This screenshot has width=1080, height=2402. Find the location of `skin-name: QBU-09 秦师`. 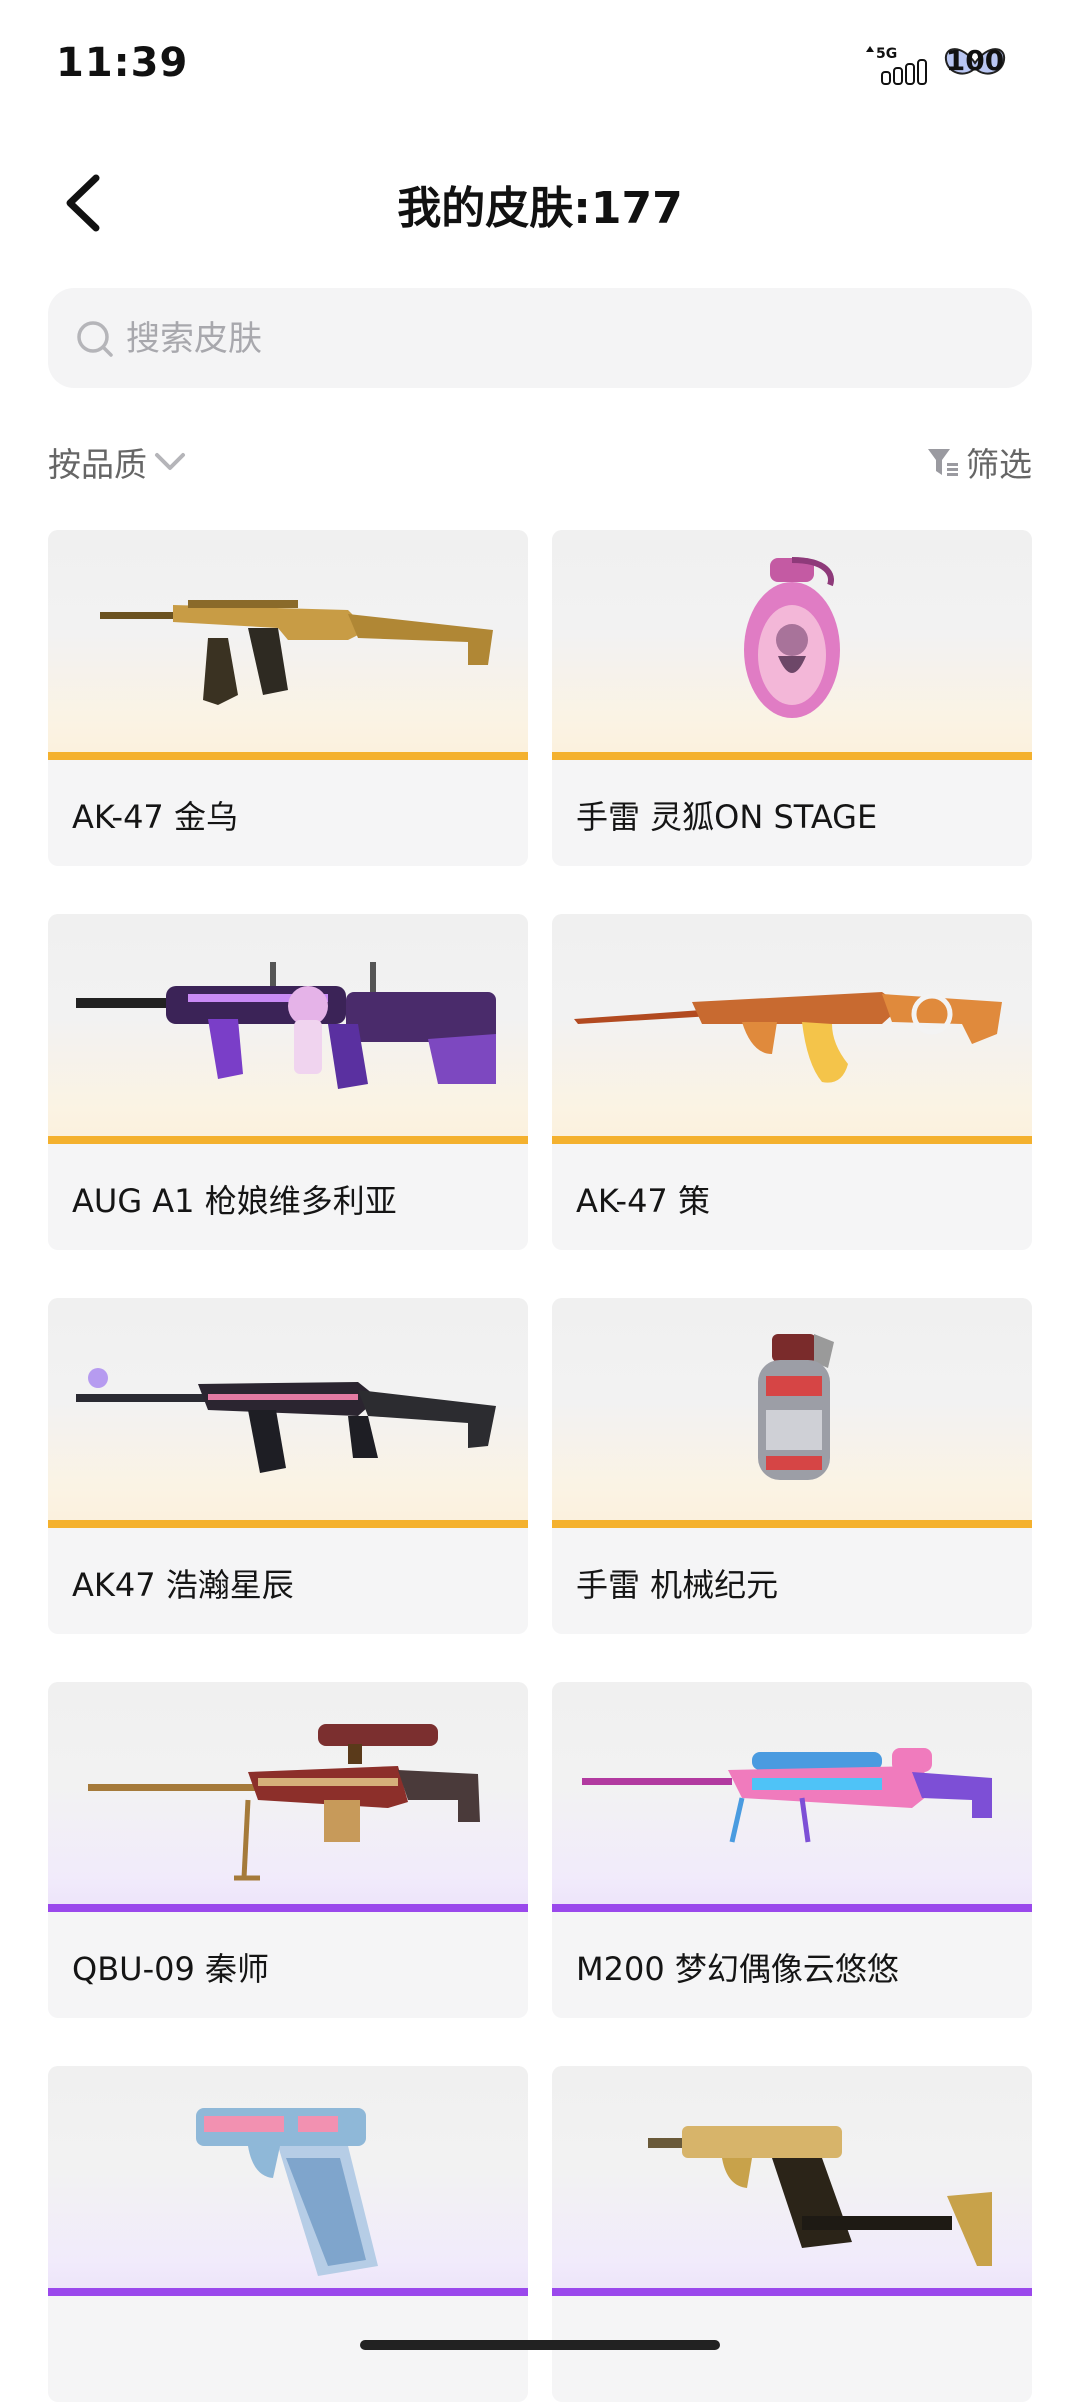

skin-name: QBU-09 秦师 is located at coordinates (171, 1969).